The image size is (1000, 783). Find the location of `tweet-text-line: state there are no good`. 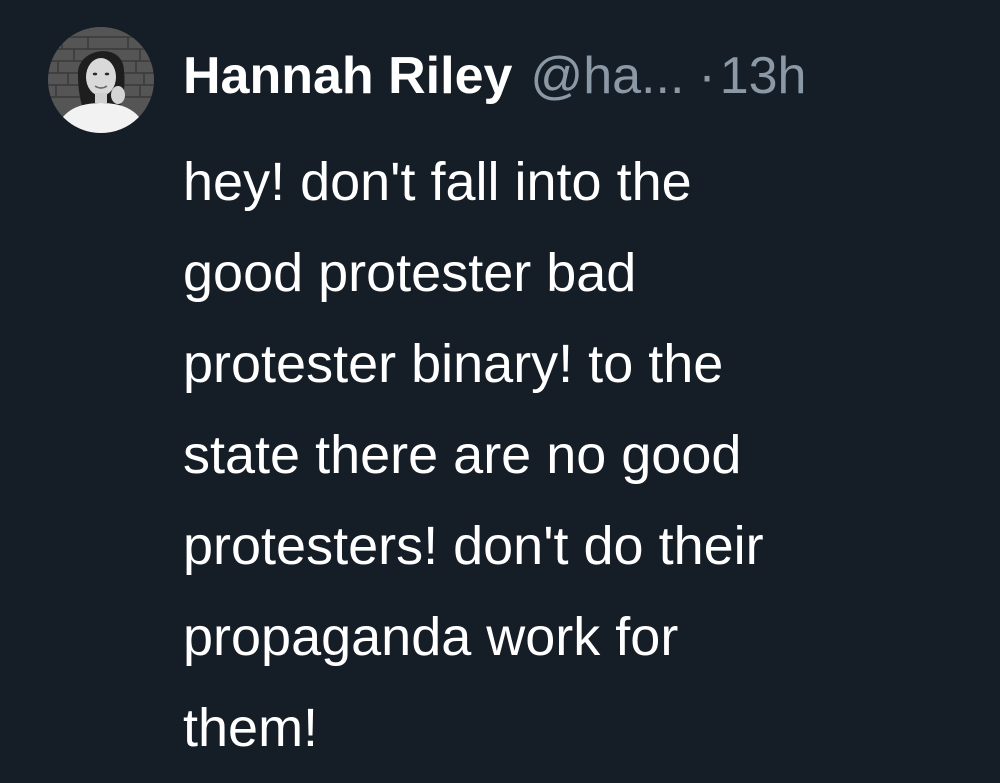

tweet-text-line: state there are no good is located at coordinates (462, 455).